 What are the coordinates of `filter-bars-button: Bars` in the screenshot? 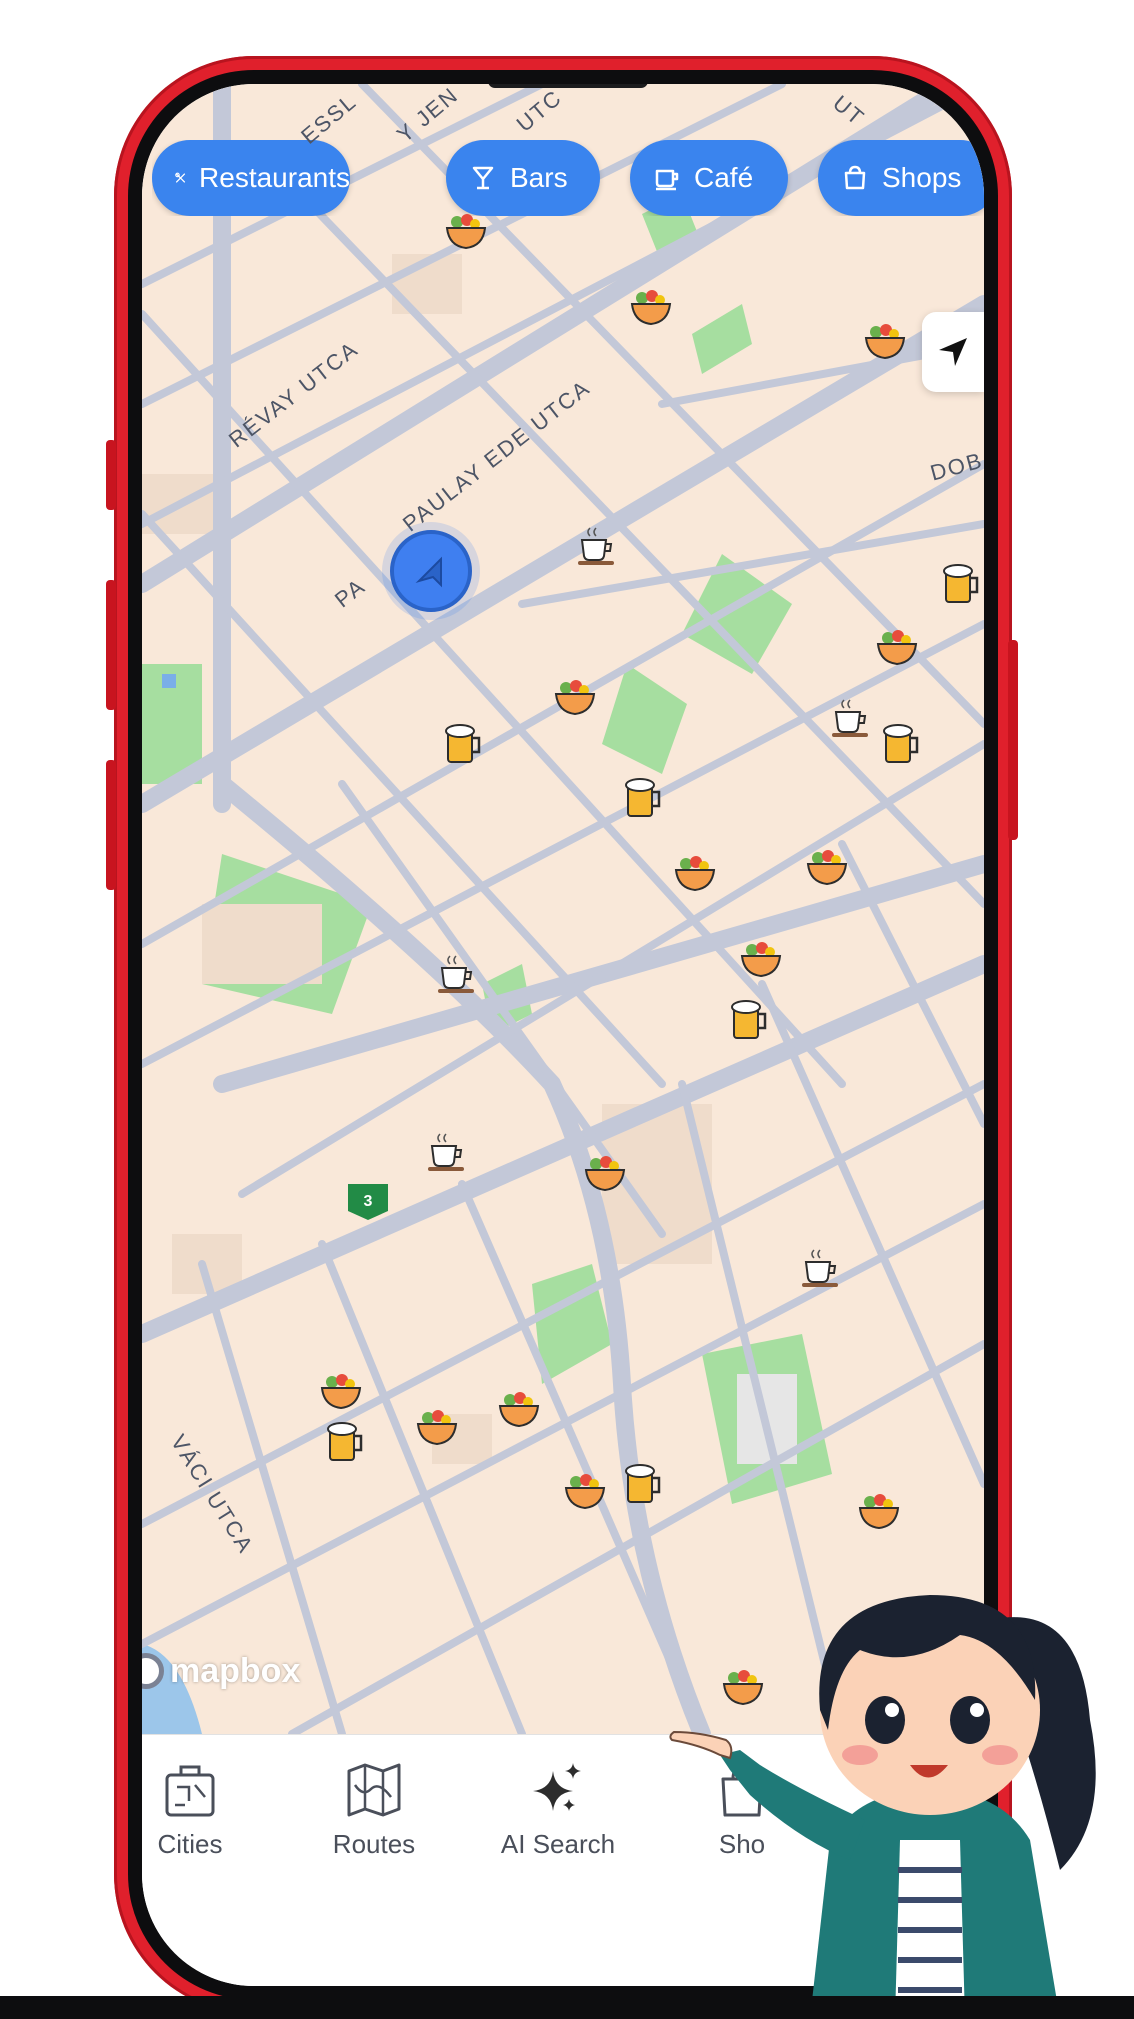 It's located at (523, 178).